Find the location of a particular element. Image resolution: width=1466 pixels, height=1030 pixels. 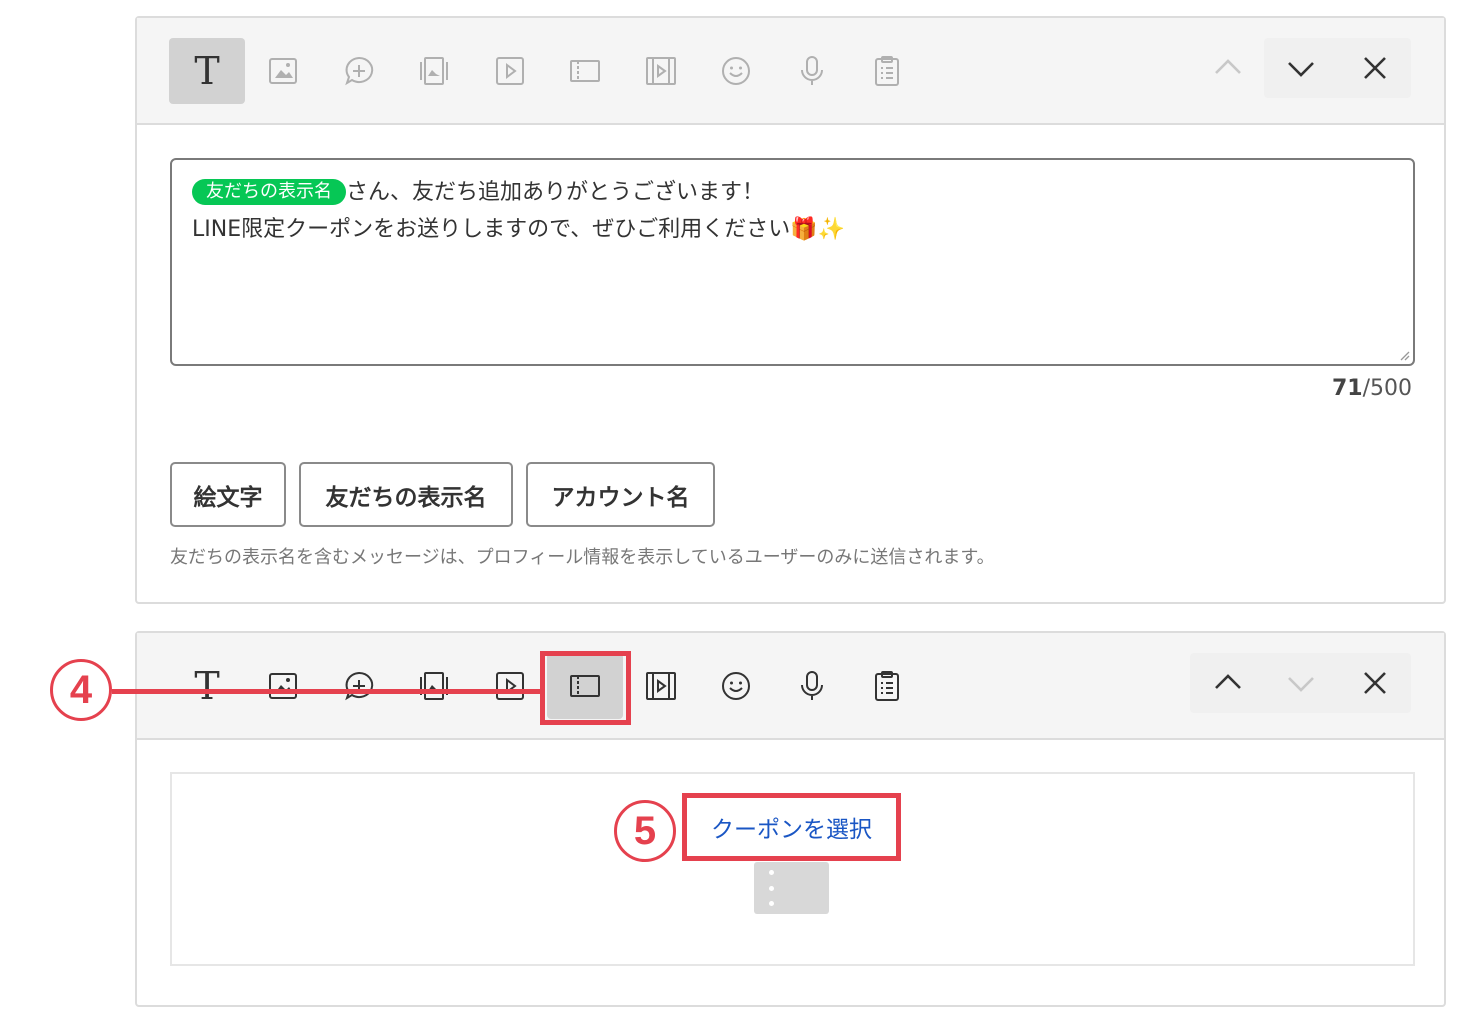

select-coupon-link: クーポンを選択 is located at coordinates (791, 827).